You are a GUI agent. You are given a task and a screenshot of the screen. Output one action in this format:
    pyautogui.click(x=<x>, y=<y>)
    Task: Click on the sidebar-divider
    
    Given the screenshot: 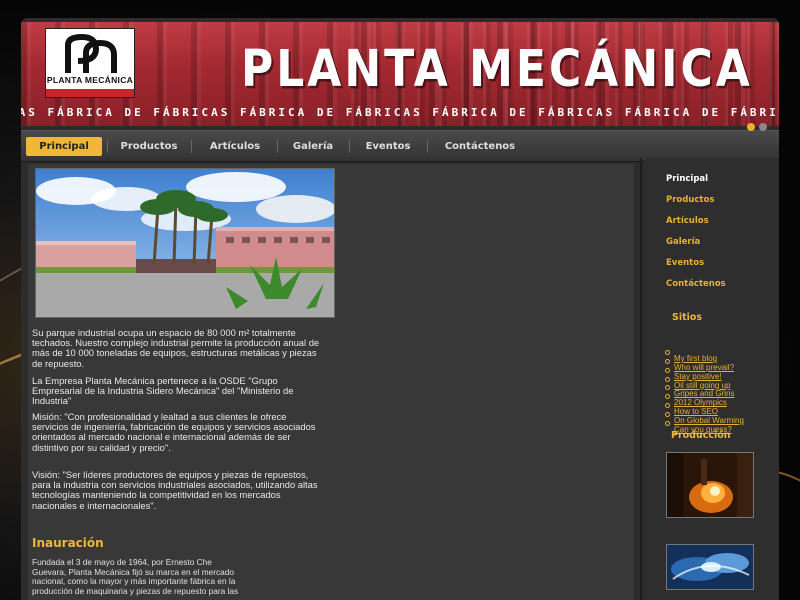 What is the action you would take?
    pyautogui.click(x=641, y=379)
    